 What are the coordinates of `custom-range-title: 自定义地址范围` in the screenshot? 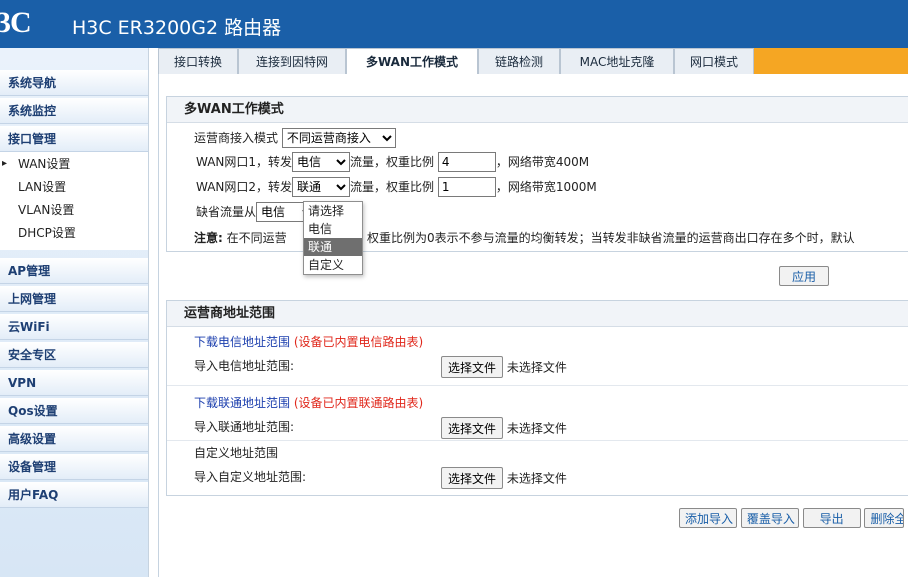 It's located at (236, 453).